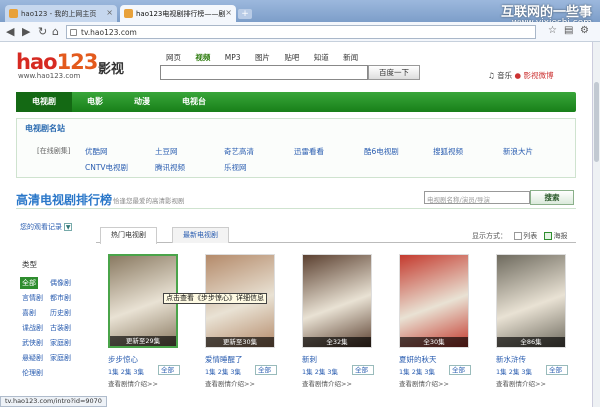 This screenshot has height=407, width=600. Describe the element at coordinates (552, 30) in the screenshot. I see `star-icon: ☆` at that location.